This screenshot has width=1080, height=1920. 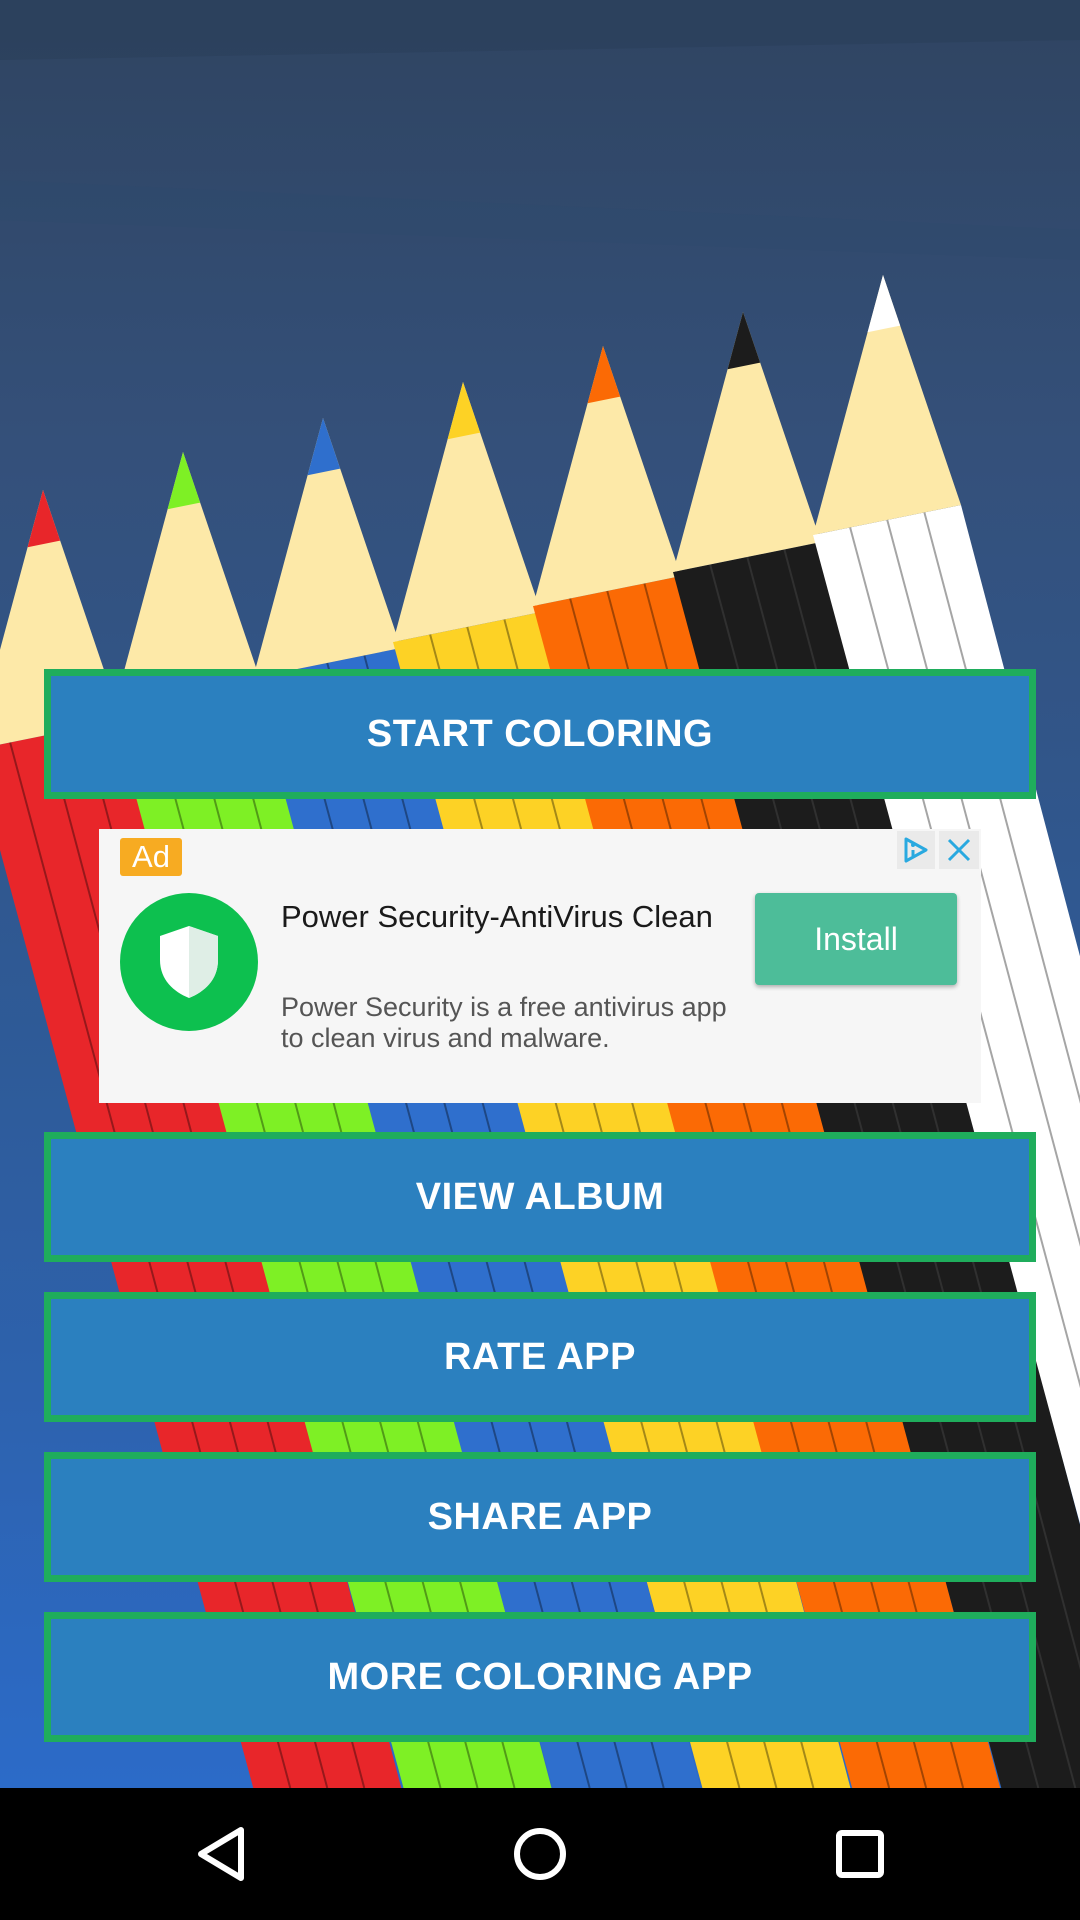 I want to click on more-coloring-app-button: MORE COLORING APP, so click(x=540, y=1677).